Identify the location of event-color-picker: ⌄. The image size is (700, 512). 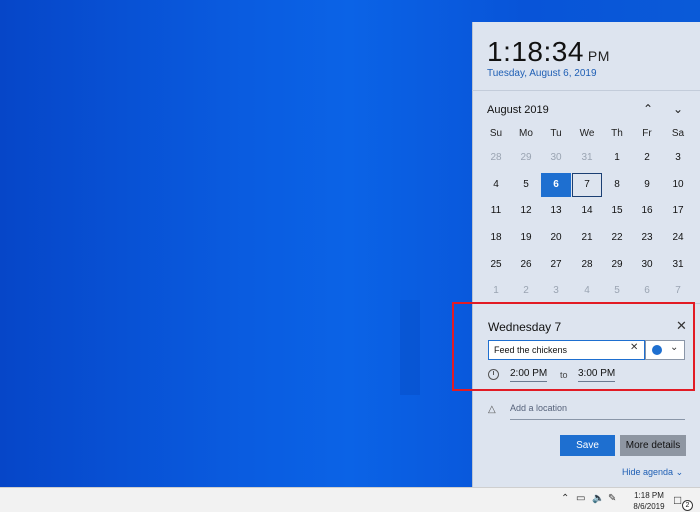
(665, 350).